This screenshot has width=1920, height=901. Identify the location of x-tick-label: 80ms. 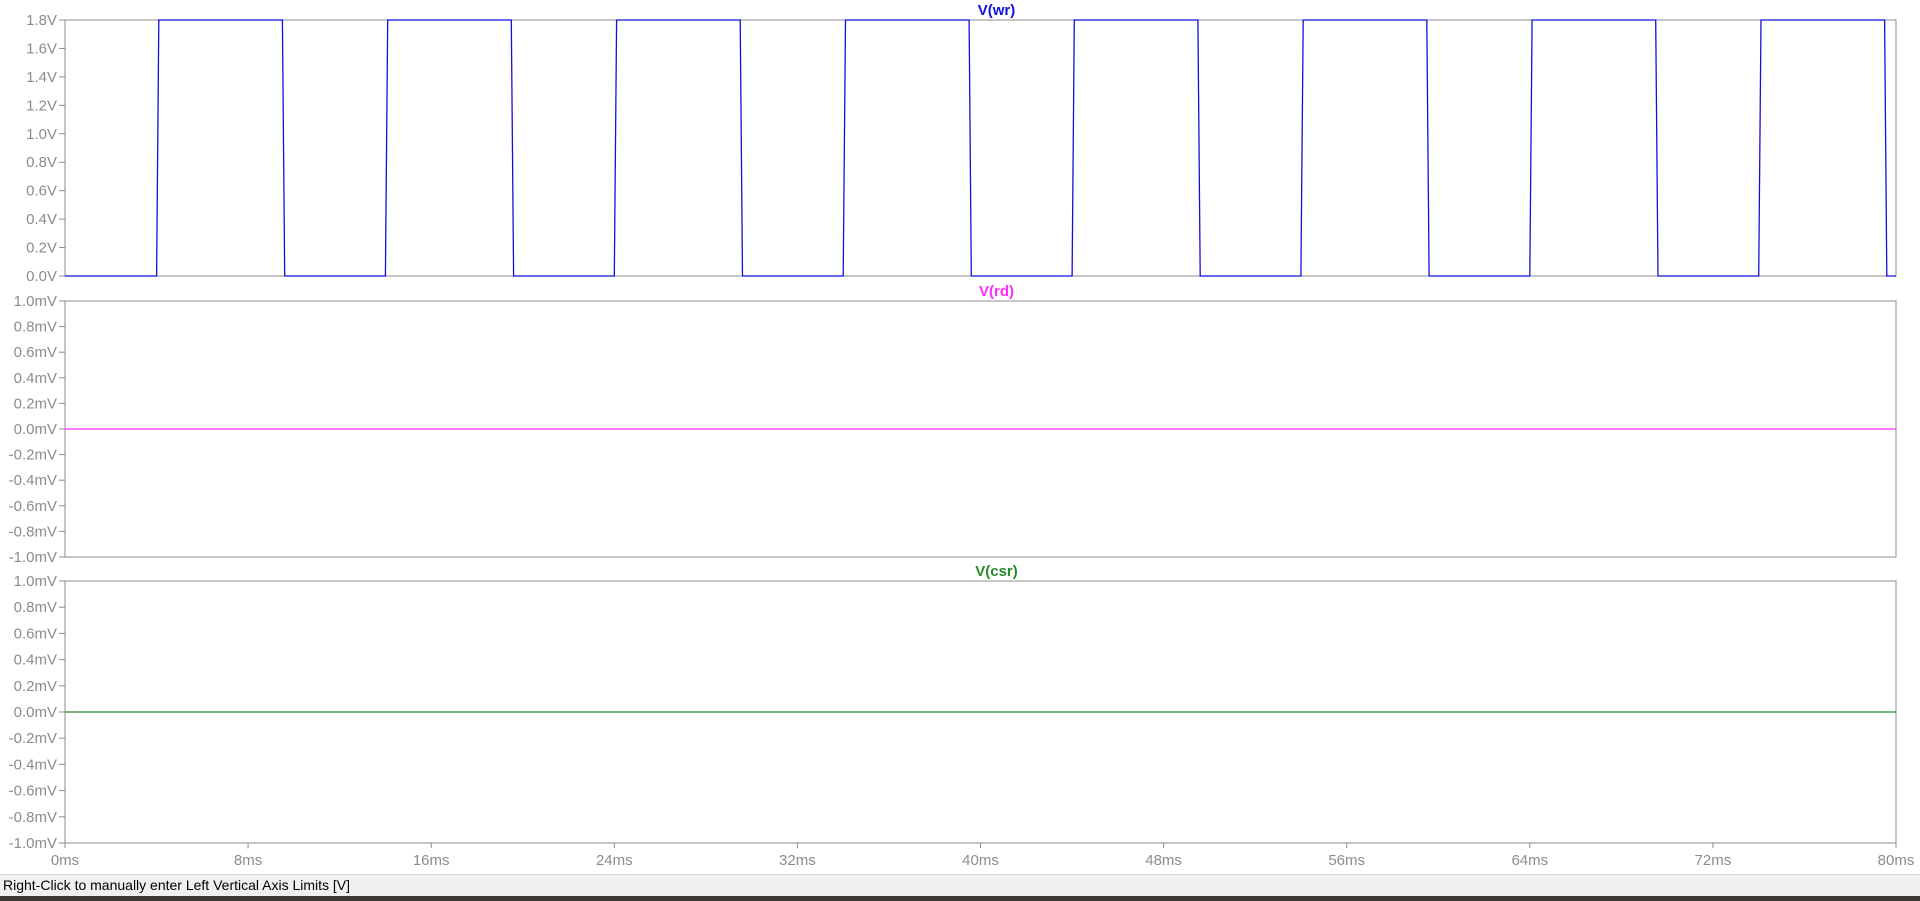
(1896, 860).